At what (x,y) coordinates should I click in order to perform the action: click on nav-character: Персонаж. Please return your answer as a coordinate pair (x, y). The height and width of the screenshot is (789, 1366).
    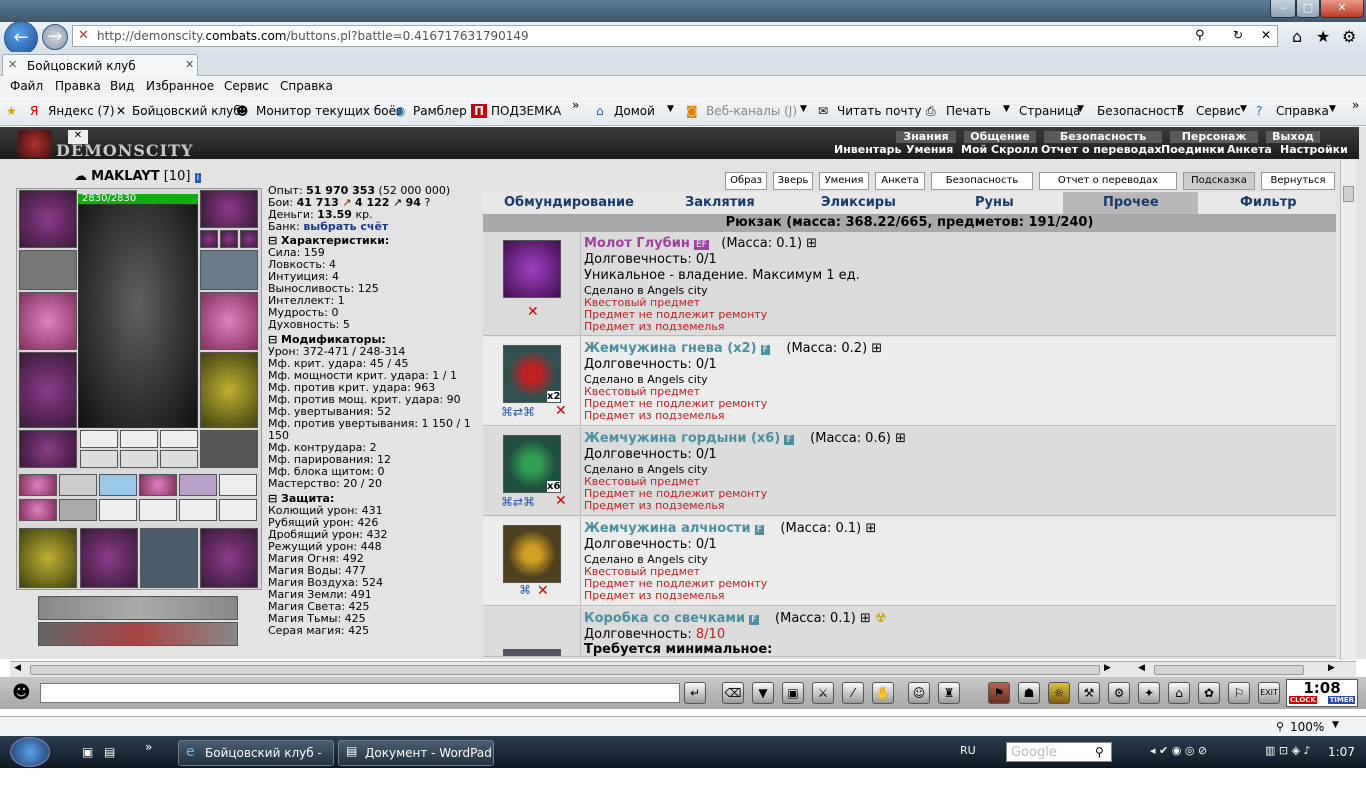
    Looking at the image, I should click on (1214, 137).